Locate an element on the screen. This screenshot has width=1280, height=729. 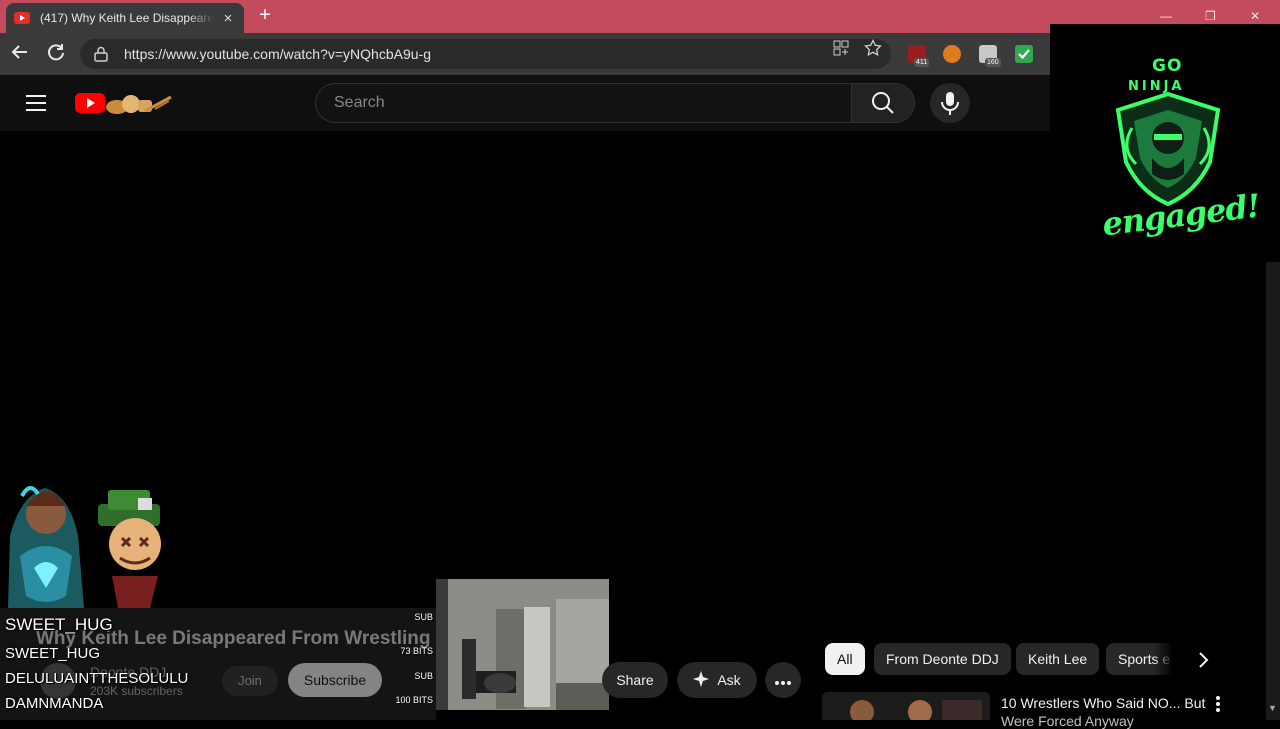
back-icon is located at coordinates (20, 54).